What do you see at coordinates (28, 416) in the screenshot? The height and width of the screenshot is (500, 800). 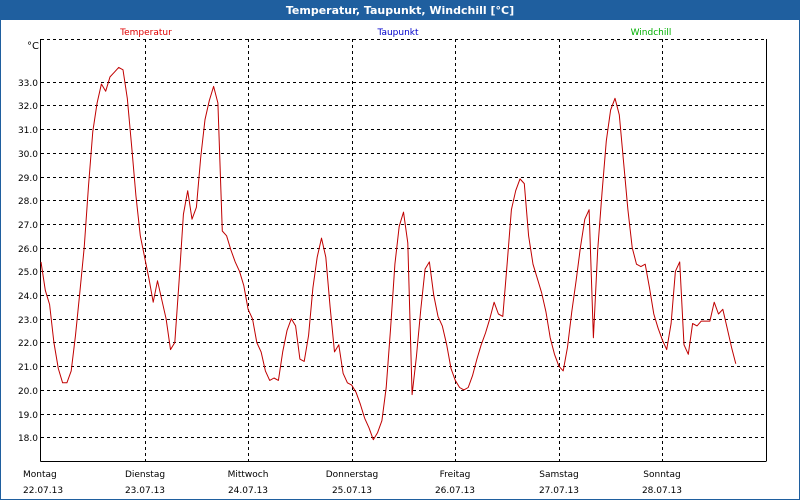 I see `y-tick-label: 19.0` at bounding box center [28, 416].